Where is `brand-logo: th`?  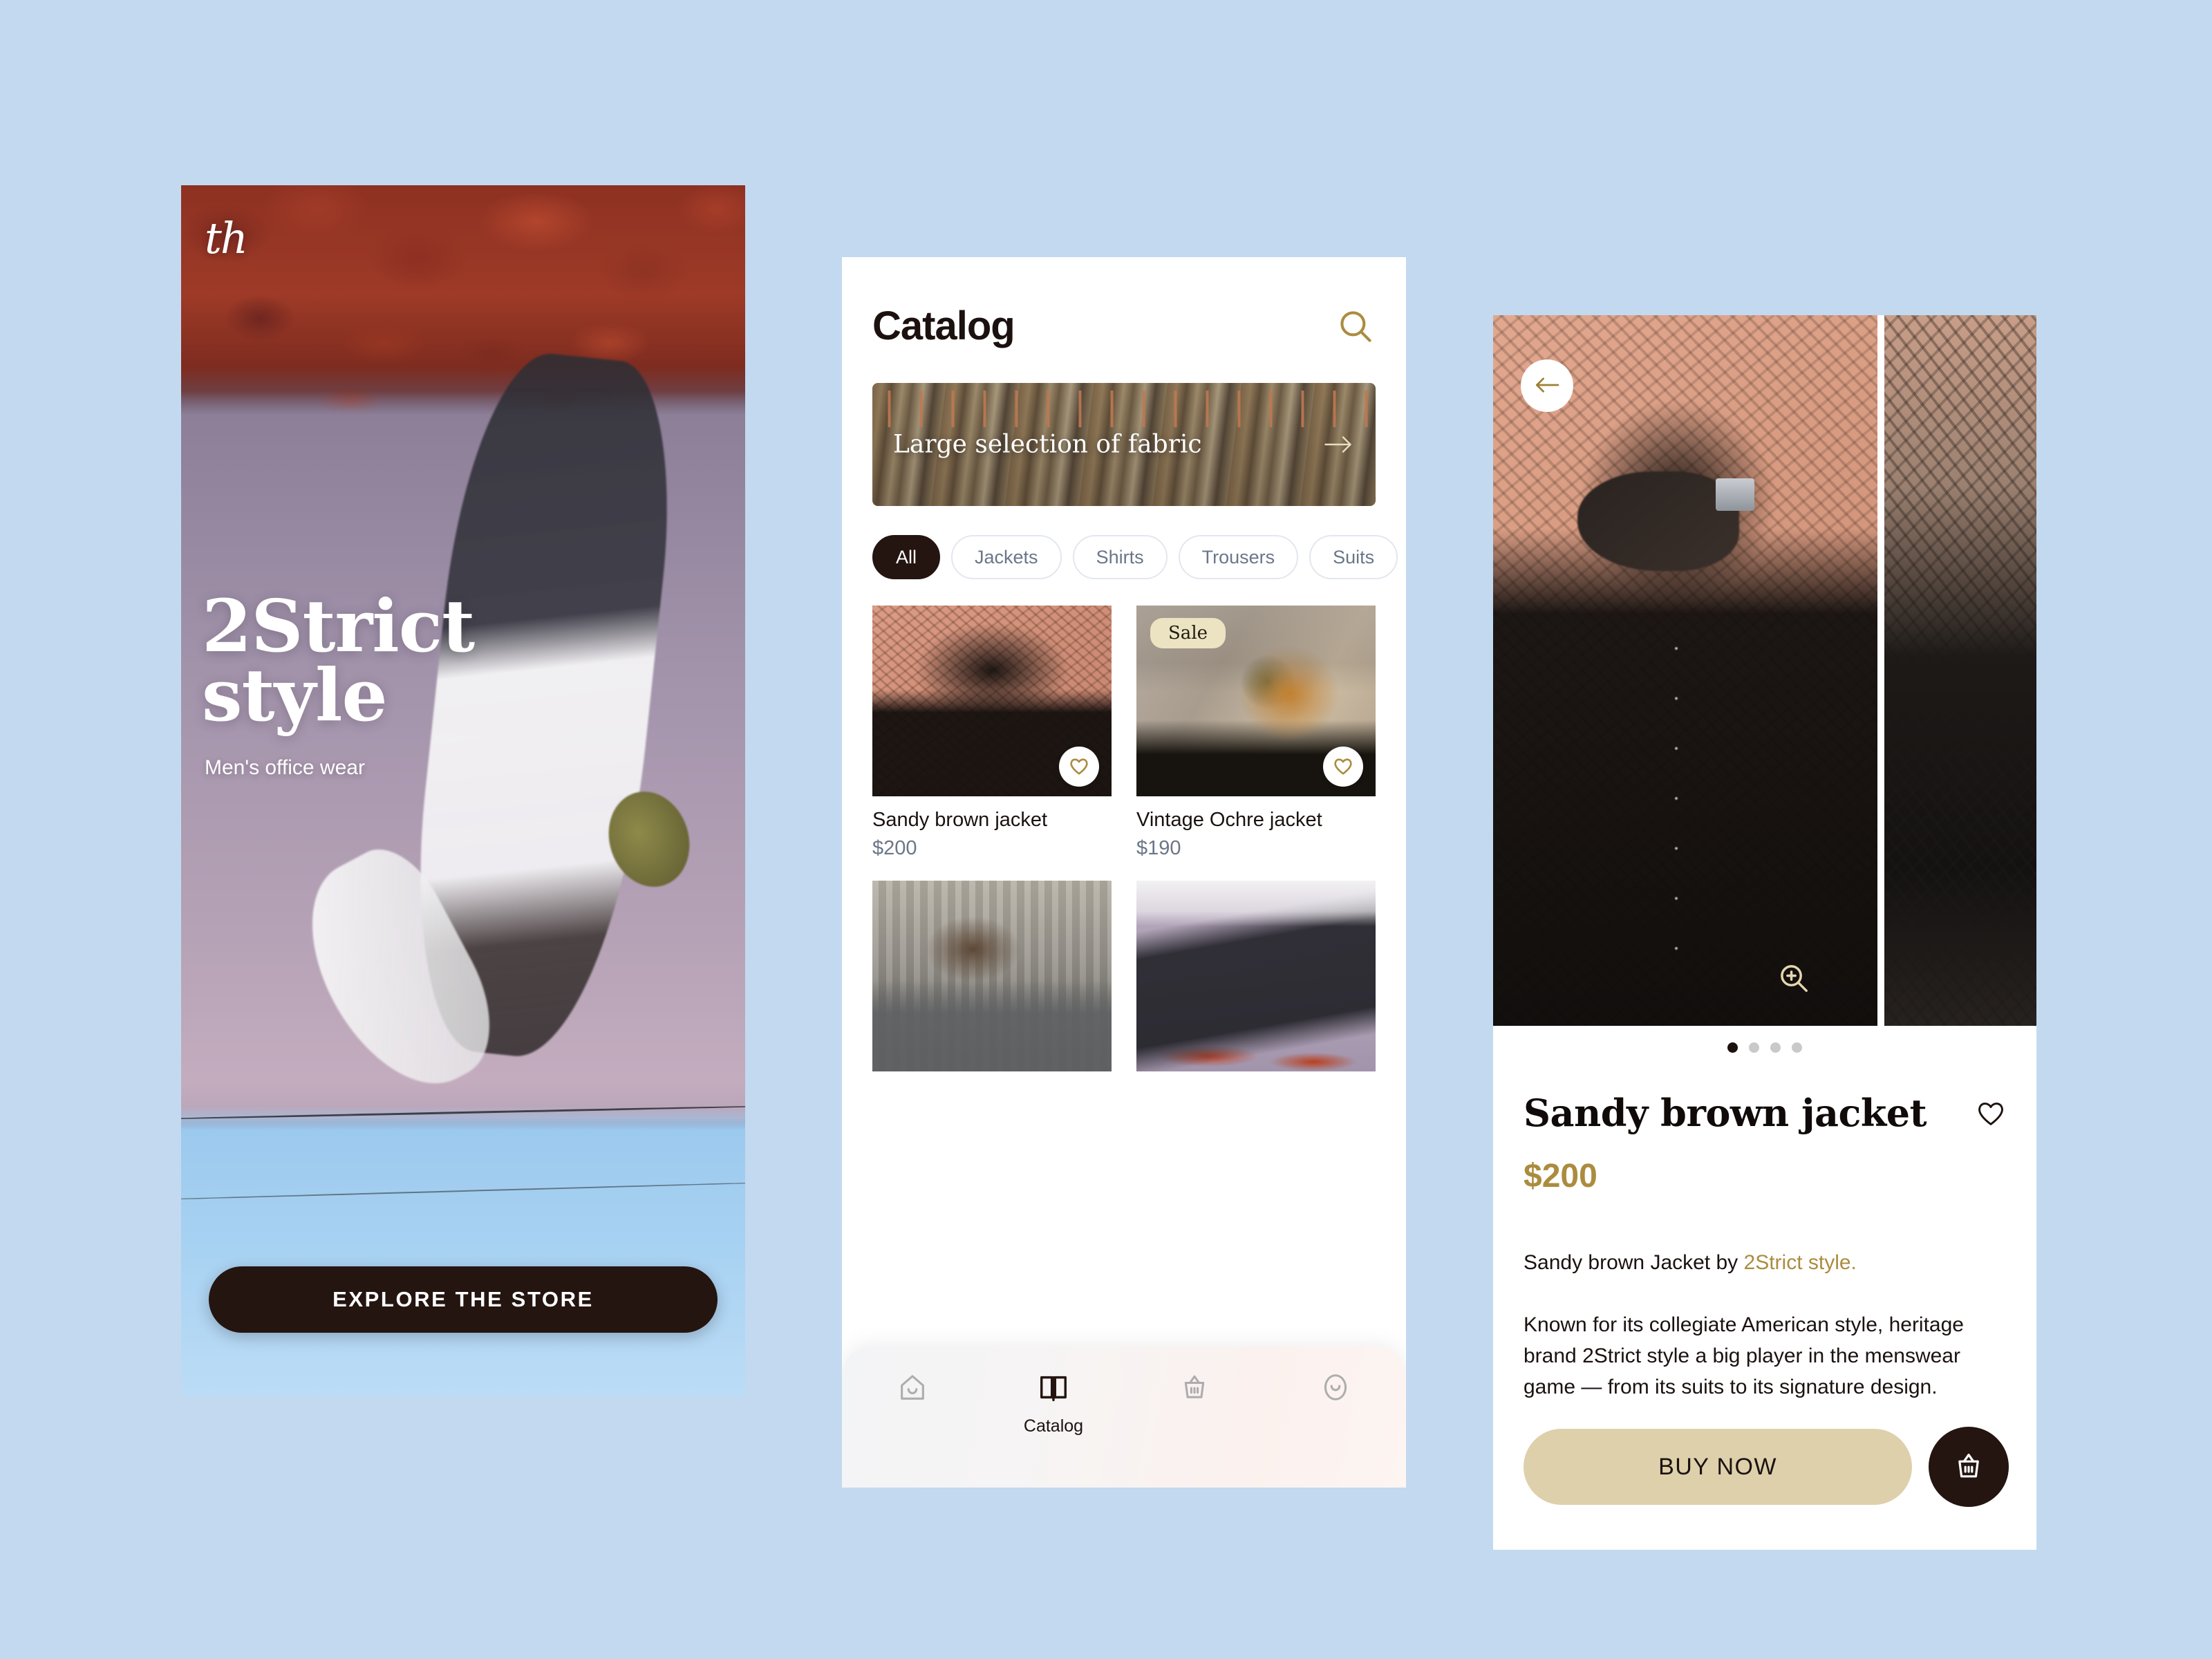 brand-logo: th is located at coordinates (226, 238).